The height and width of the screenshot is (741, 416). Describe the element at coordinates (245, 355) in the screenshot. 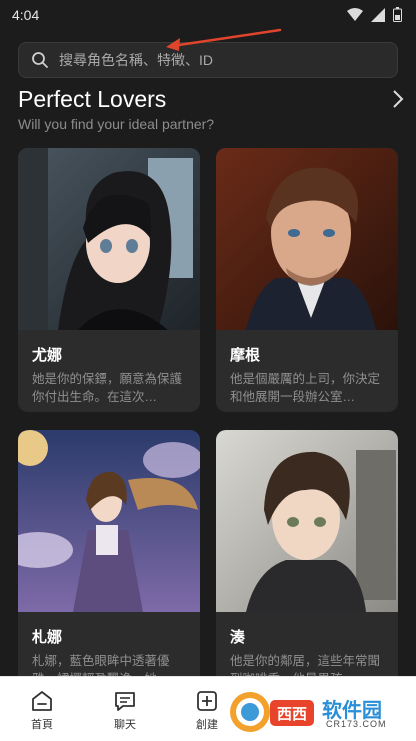

I see `character-name: 摩根` at that location.